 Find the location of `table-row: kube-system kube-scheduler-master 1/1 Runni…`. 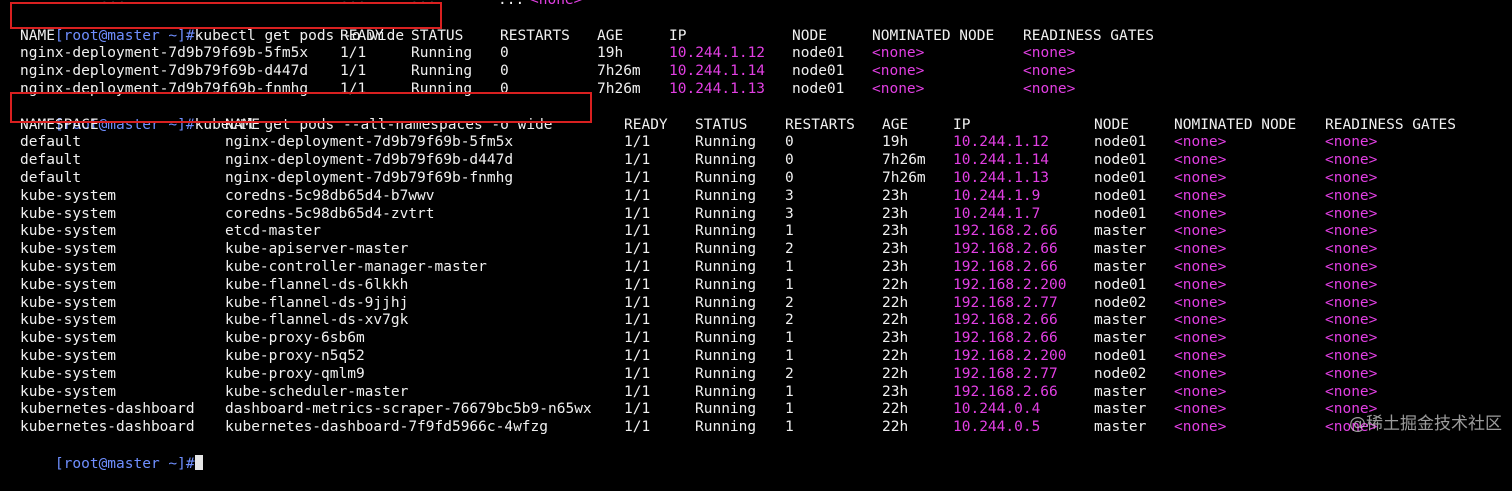

table-row: kube-system kube-scheduler-master 1/1 Runni… is located at coordinates (766, 393).